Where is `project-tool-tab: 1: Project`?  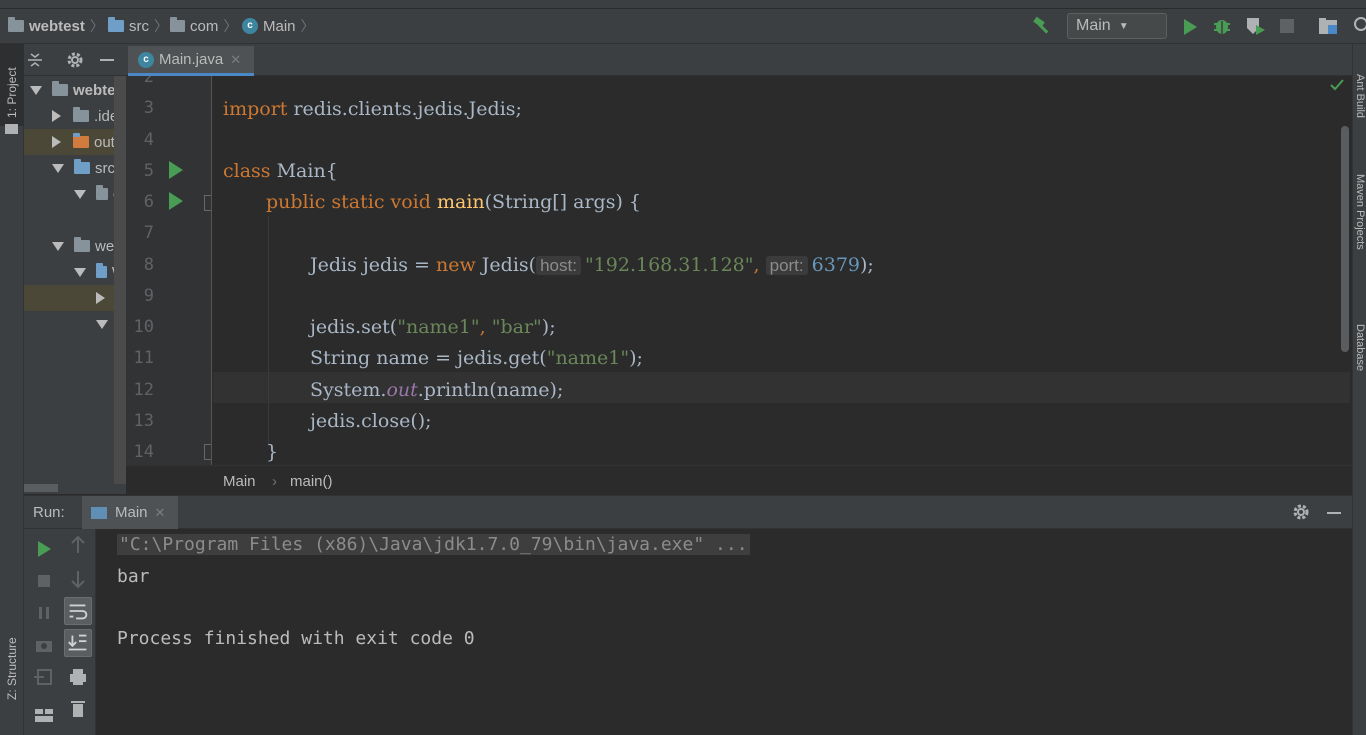
project-tool-tab: 1: Project is located at coordinates (12, 89).